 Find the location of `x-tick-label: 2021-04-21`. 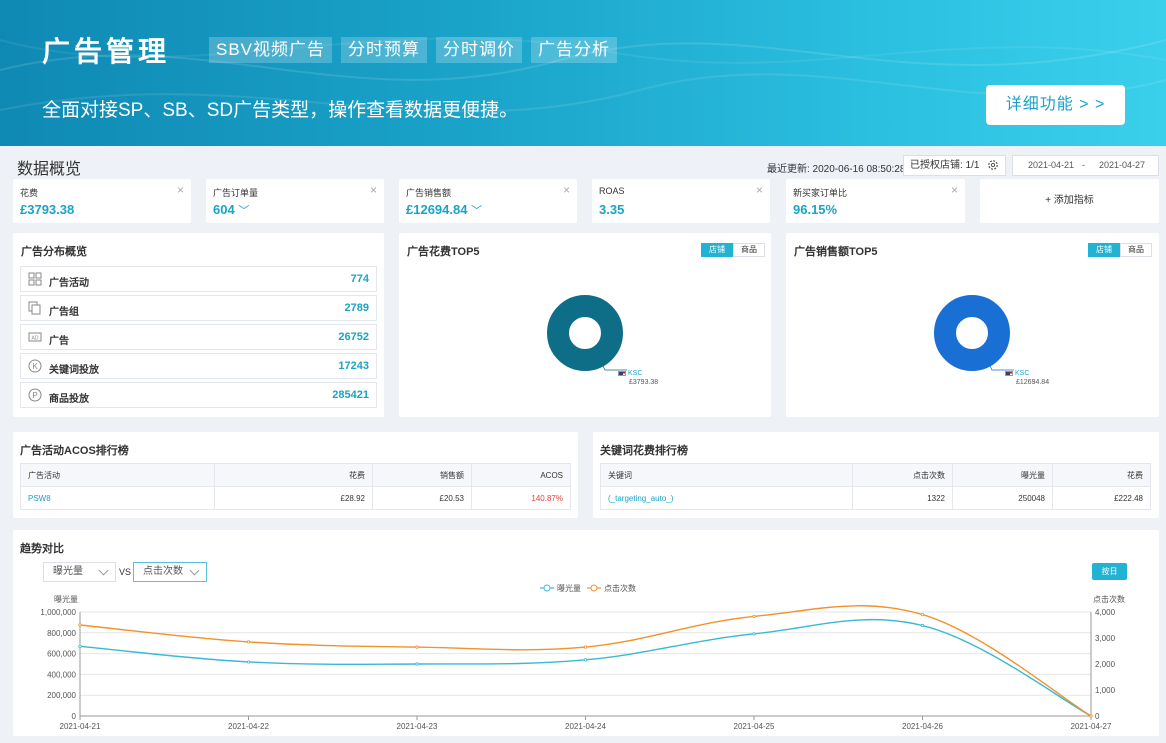

x-tick-label: 2021-04-21 is located at coordinates (80, 726).